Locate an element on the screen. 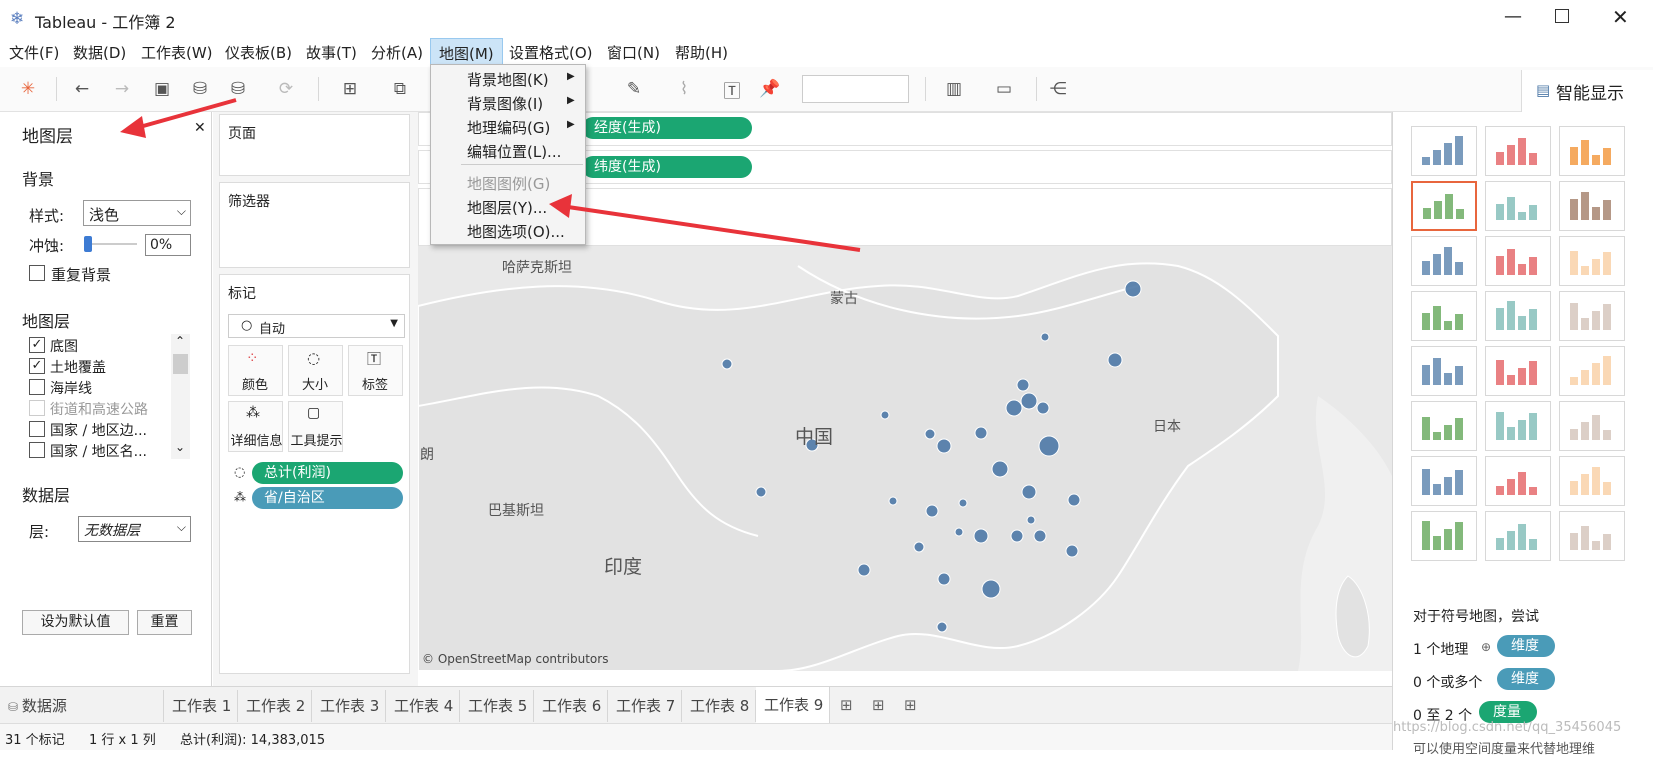 Image resolution: width=1653 pixels, height=757 pixels. filters-card: 筛选器 is located at coordinates (314, 225).